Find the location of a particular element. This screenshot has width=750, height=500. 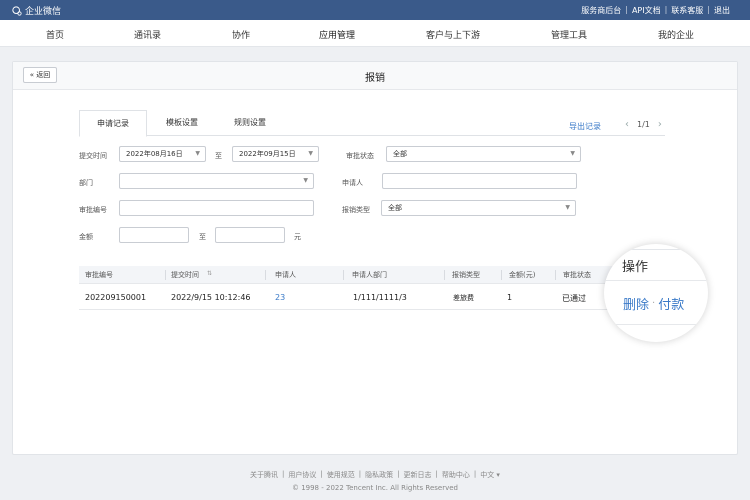

actions-magnifier: 操作 删除 · 付款 ‹ is located at coordinates (656, 293).